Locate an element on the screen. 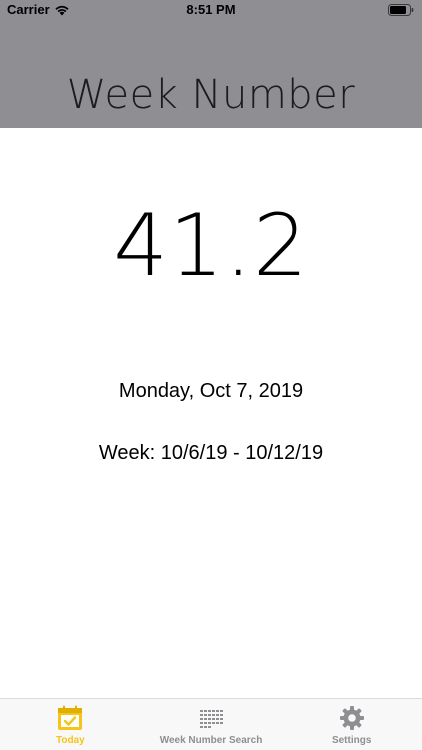 The height and width of the screenshot is (750, 422). tab-settings: Settings is located at coordinates (351, 724).